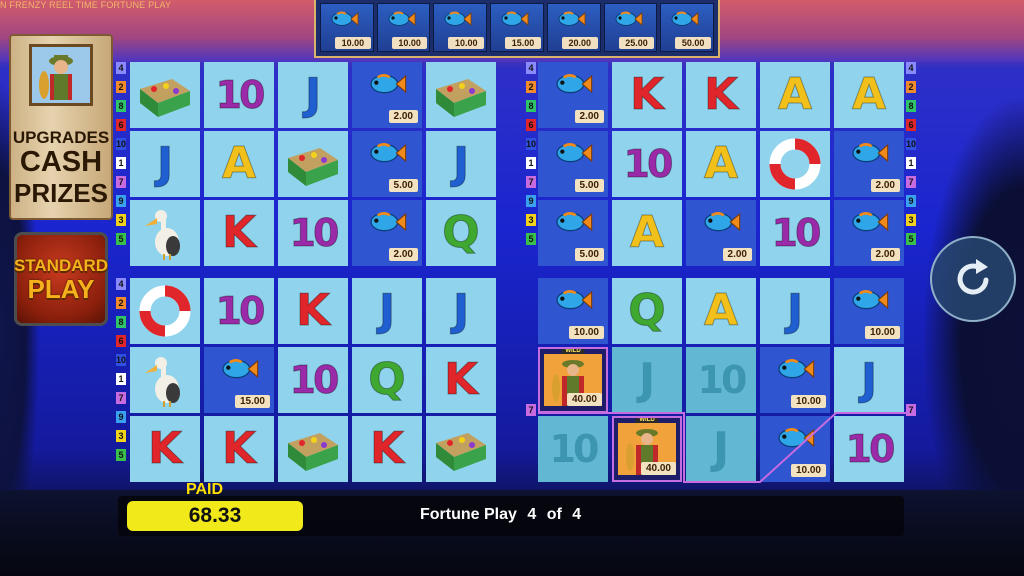 The image size is (1024, 576). I want to click on symbol-life-ring, so click(165, 311).